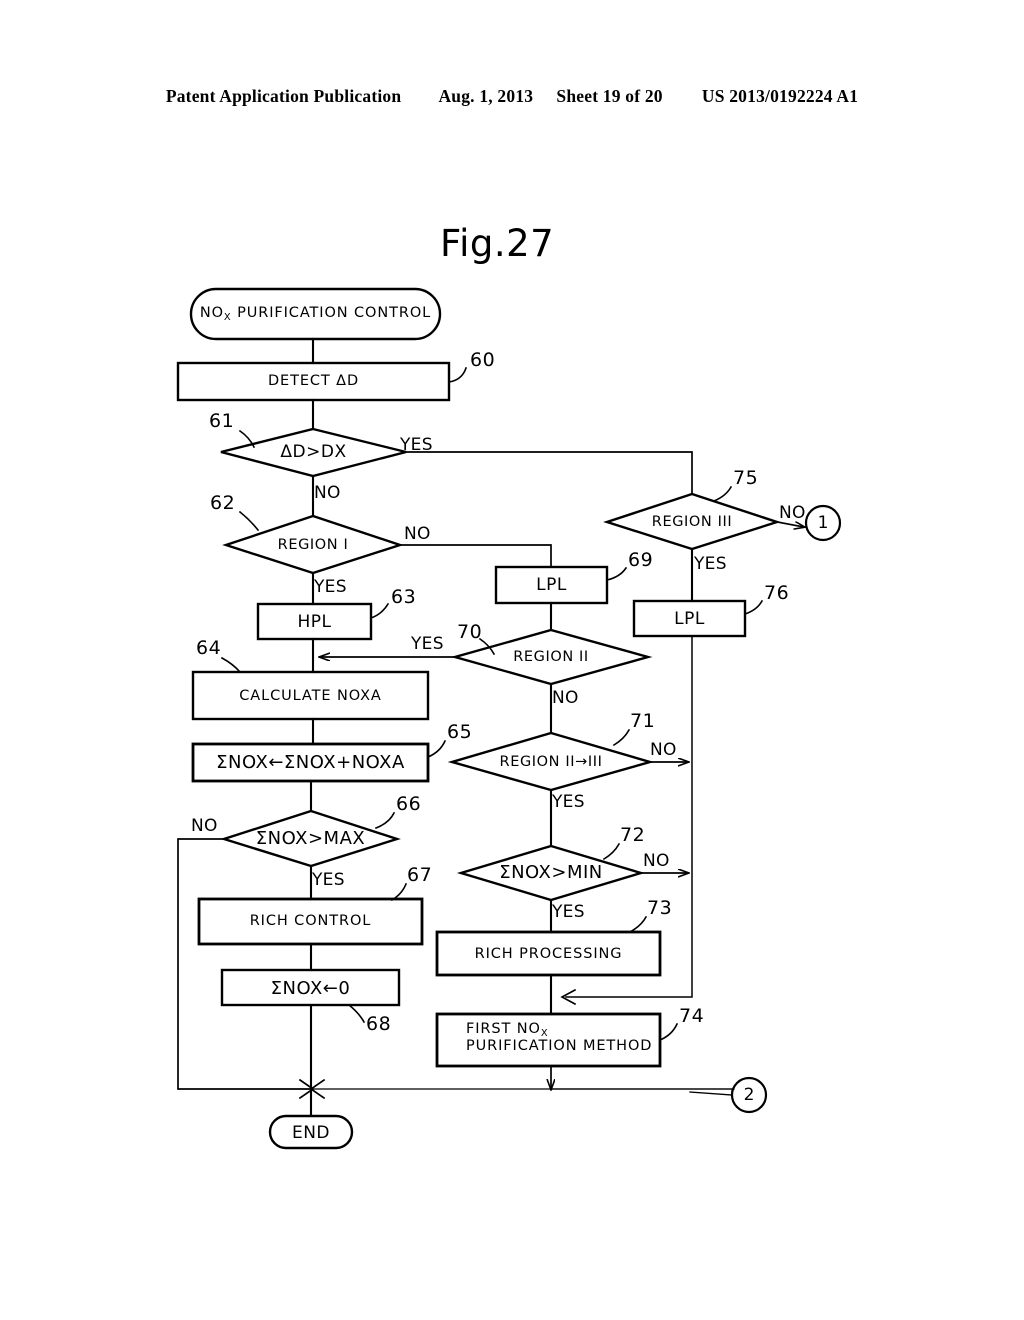 Image resolution: width=1024 pixels, height=1320 pixels. Describe the element at coordinates (310, 921) in the screenshot. I see `node-67-shape` at that location.